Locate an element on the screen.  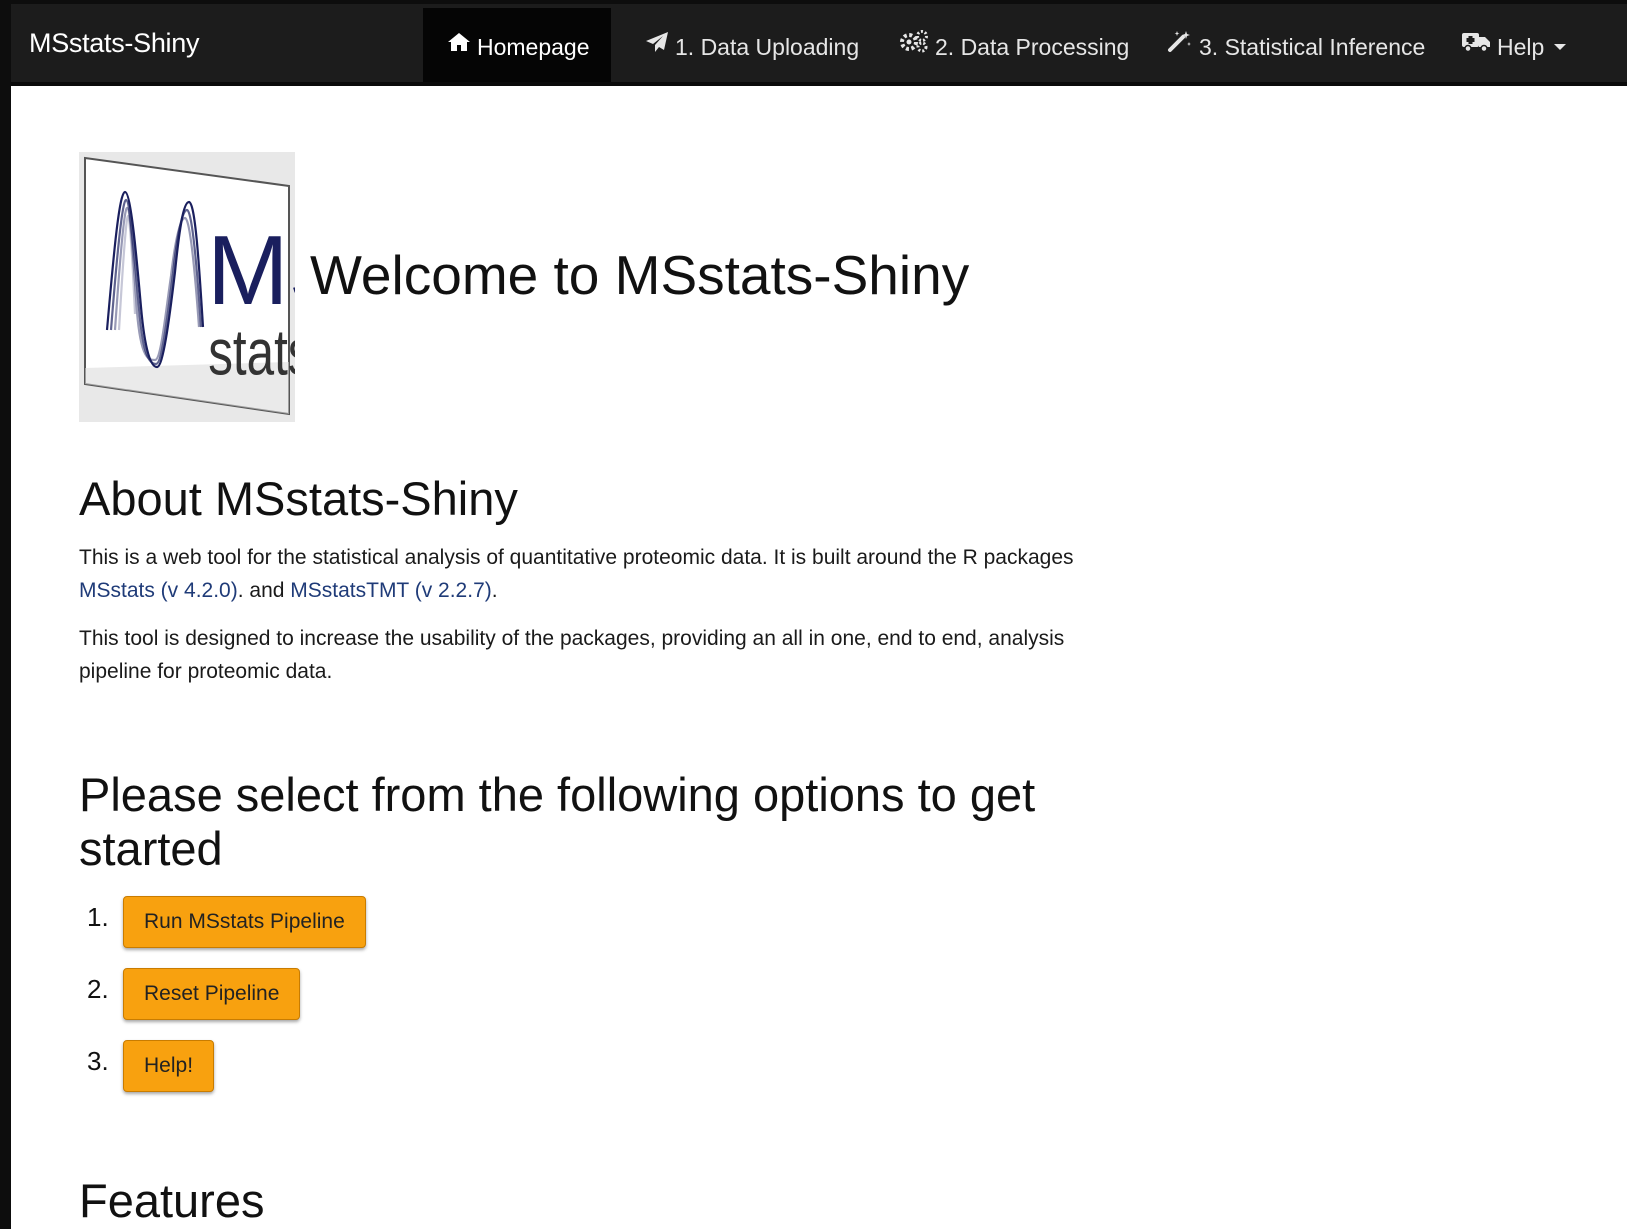
option-number: 1. is located at coordinates (98, 917).